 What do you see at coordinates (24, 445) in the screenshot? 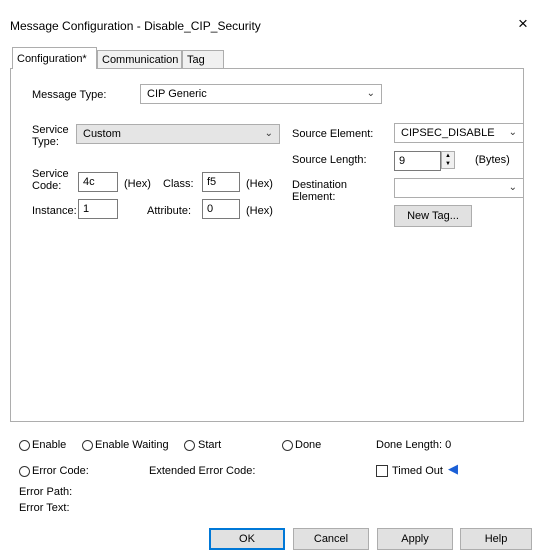
I see `enable-radio-icon` at bounding box center [24, 445].